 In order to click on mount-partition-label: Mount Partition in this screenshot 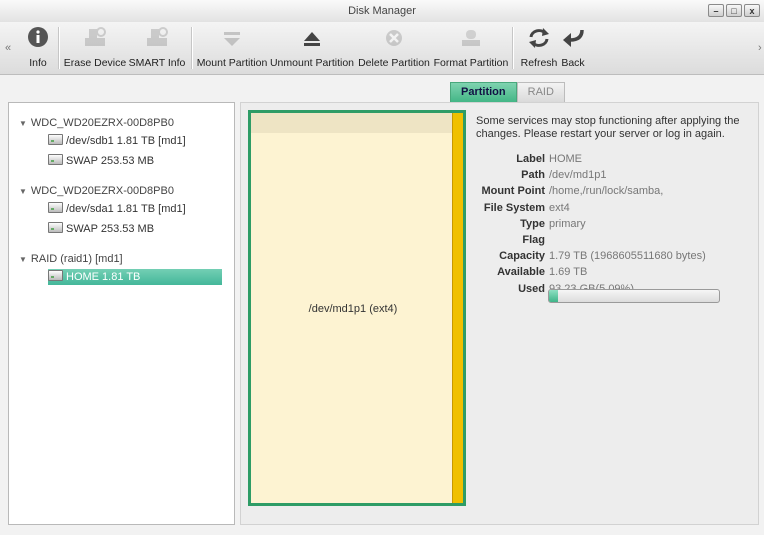, I will do `click(232, 63)`.